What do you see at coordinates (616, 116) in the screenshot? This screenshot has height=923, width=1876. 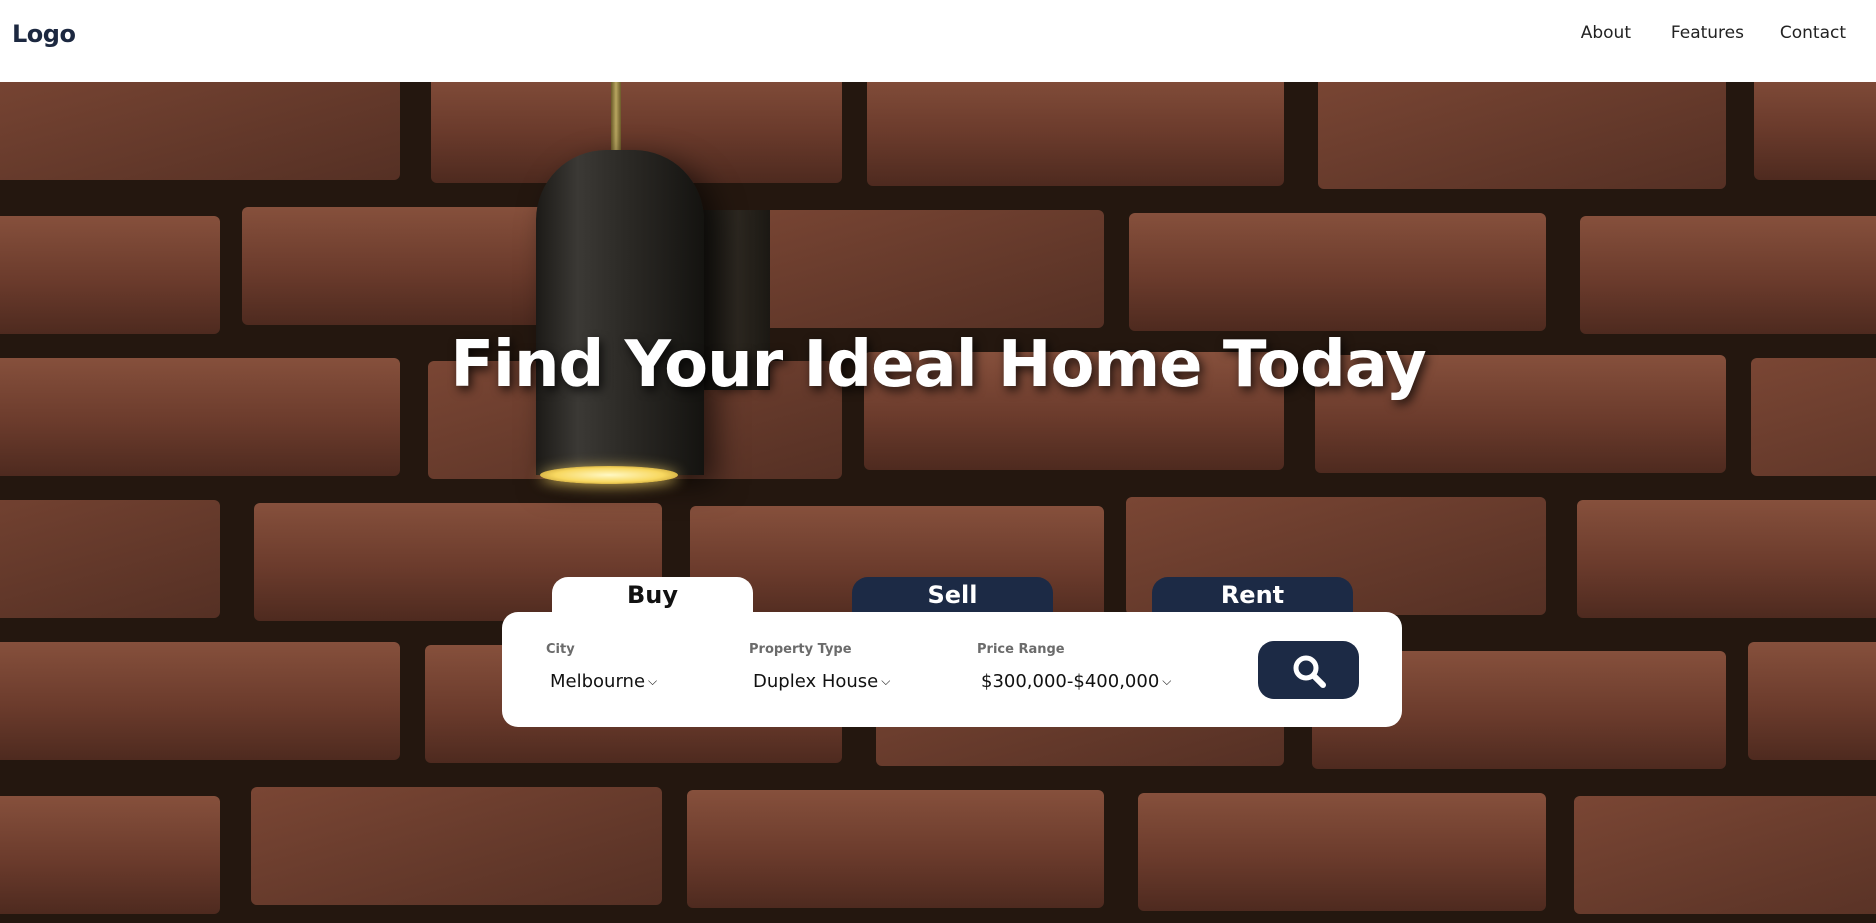 I see `lamp-cord` at bounding box center [616, 116].